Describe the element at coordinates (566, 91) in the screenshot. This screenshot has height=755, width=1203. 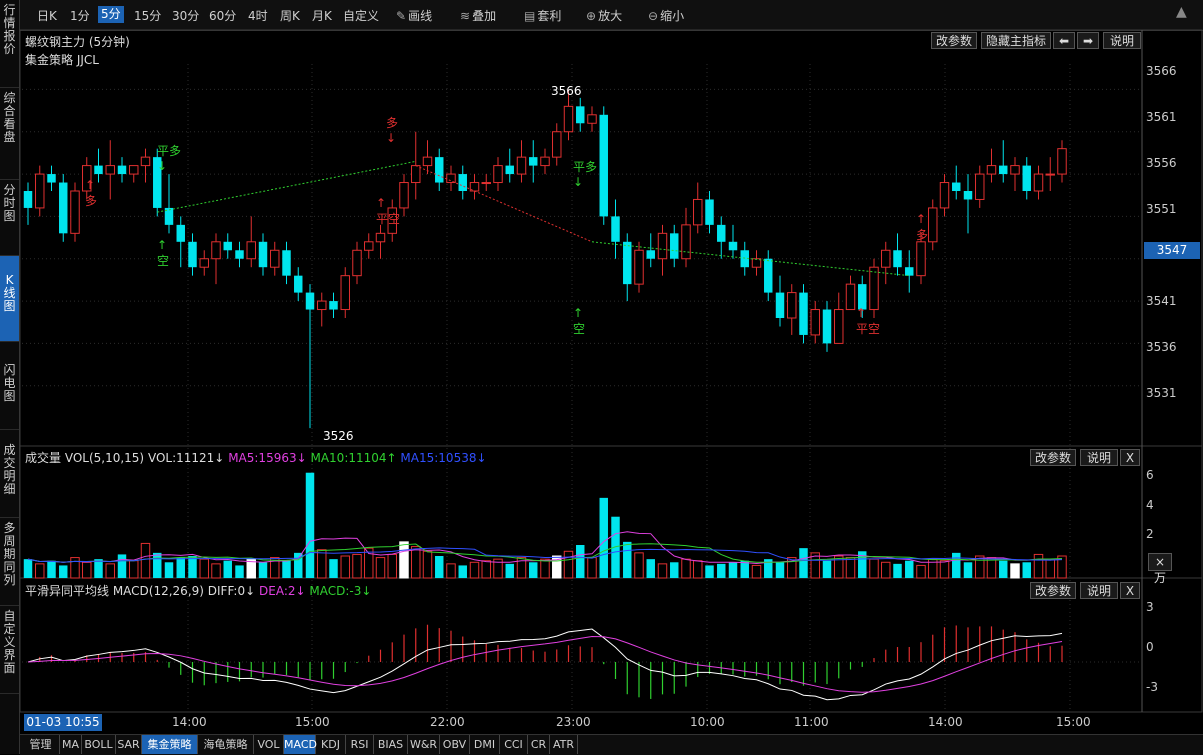
I see `high-price-label: 3566` at that location.